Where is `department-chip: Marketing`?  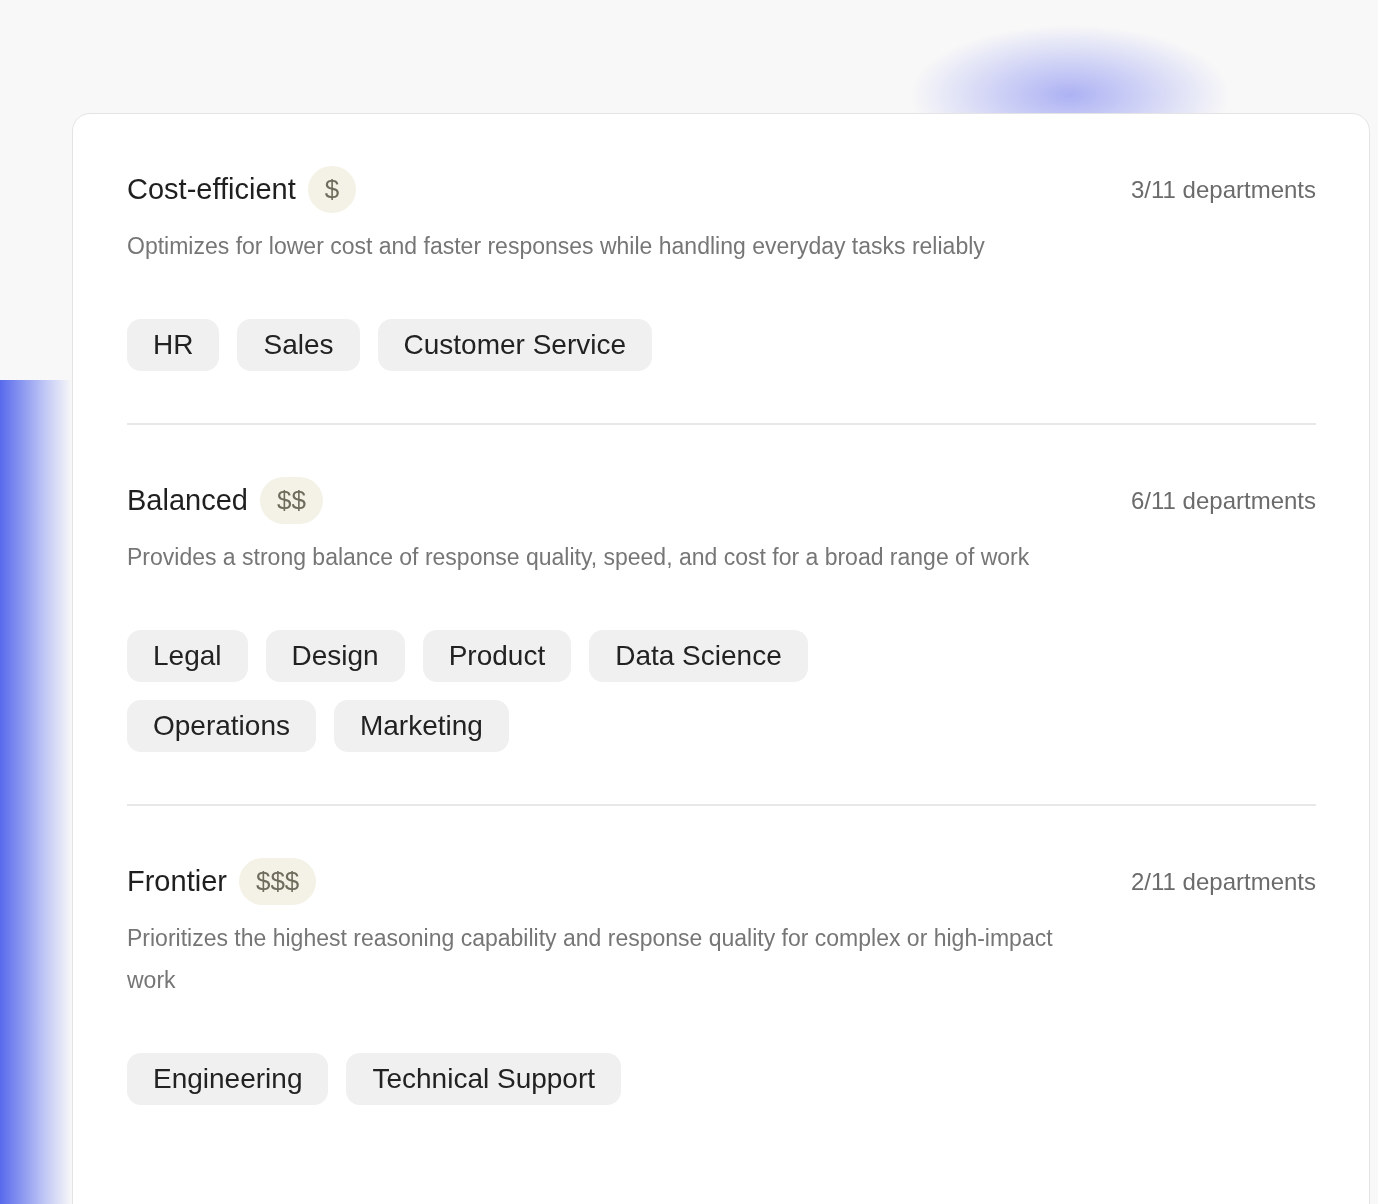 department-chip: Marketing is located at coordinates (421, 726).